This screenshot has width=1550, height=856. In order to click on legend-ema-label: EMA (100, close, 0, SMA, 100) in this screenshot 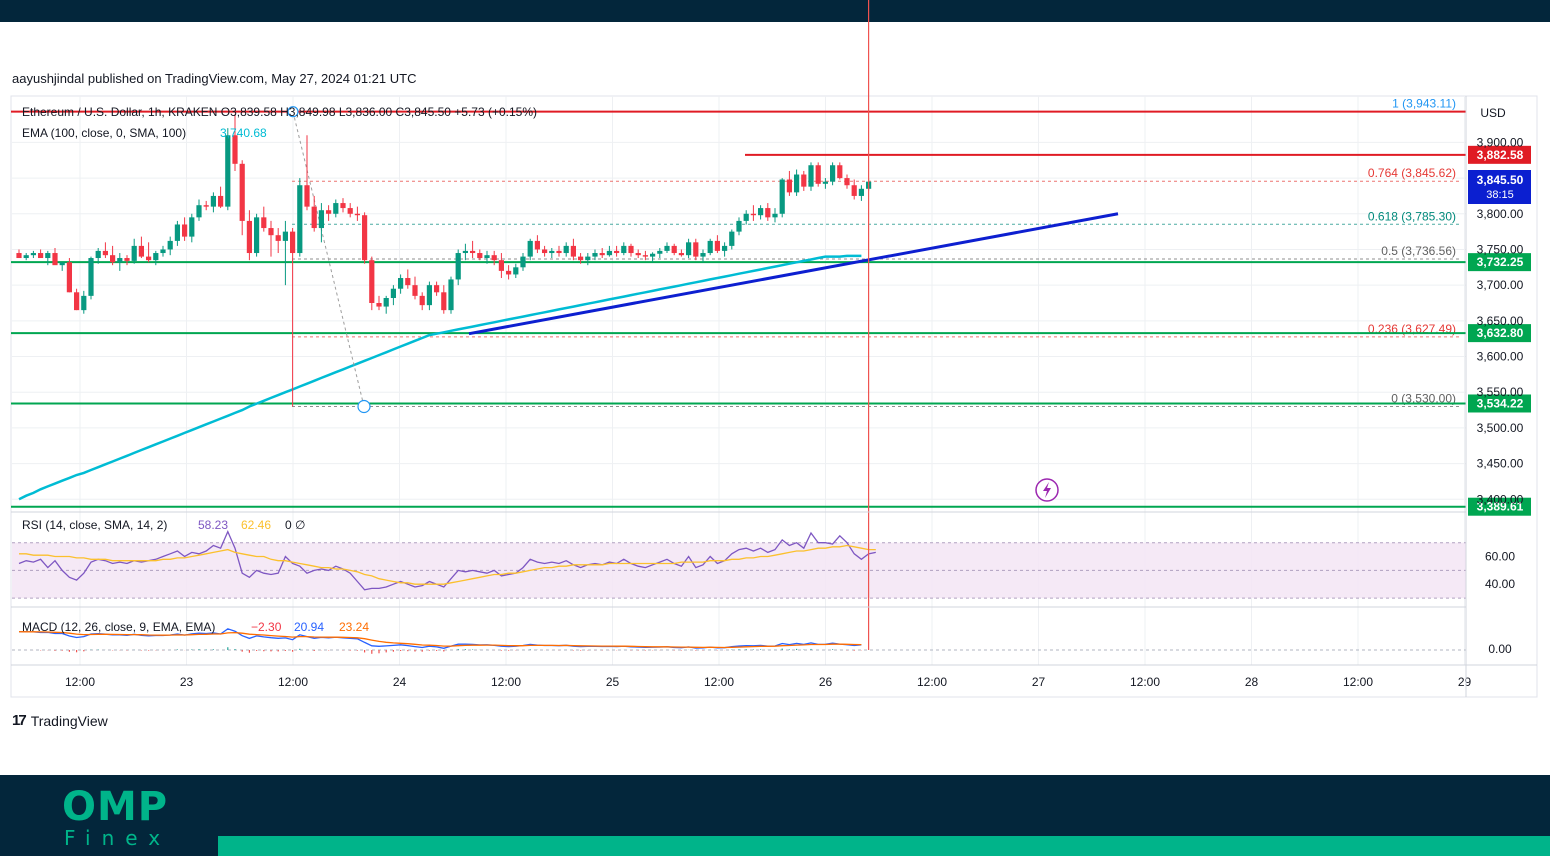, I will do `click(104, 133)`.